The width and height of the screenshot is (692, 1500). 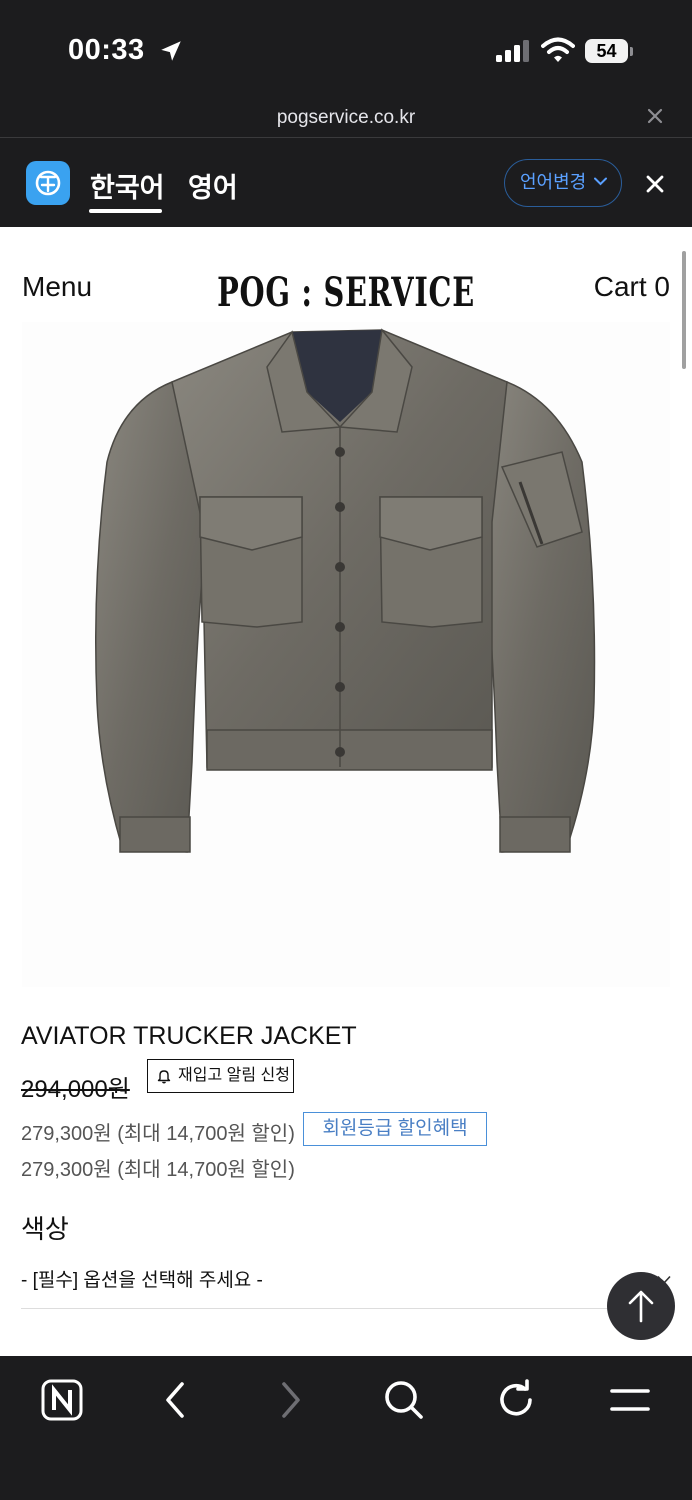 I want to click on scrollbar, so click(x=684, y=310).